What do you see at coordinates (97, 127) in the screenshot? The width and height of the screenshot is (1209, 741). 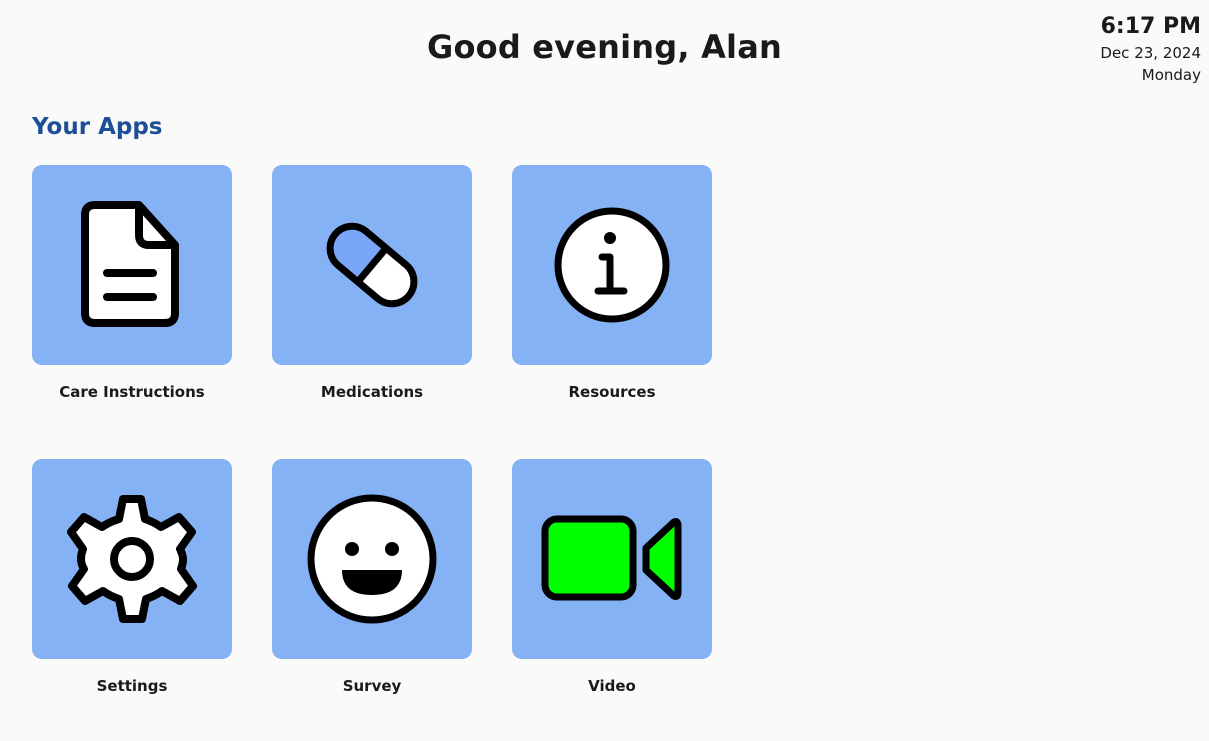 I see `section-title-your-apps: Your Apps` at bounding box center [97, 127].